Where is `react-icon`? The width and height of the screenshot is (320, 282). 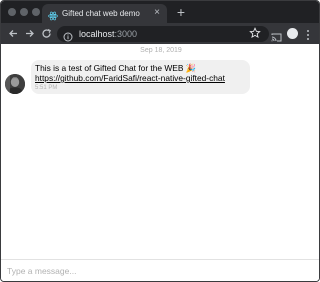
react-icon is located at coordinates (53, 14).